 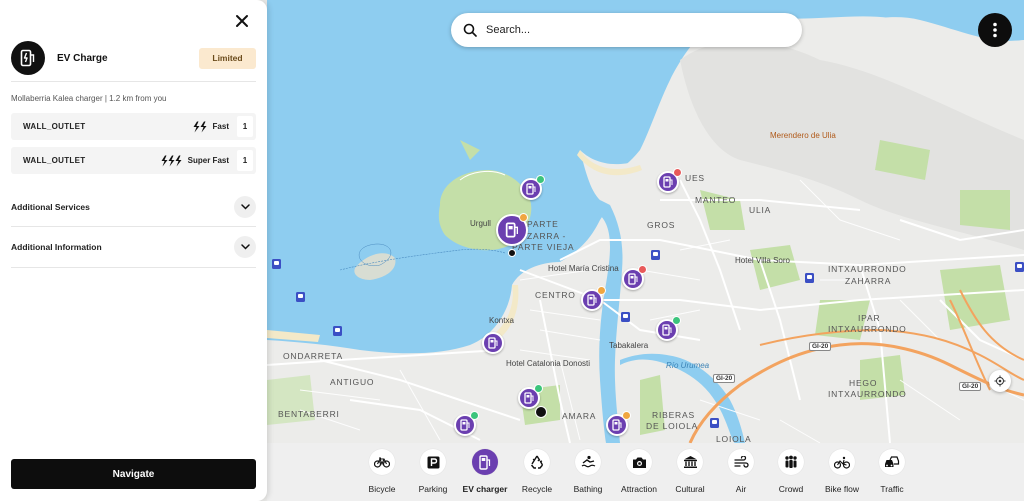 I want to click on category-label: Traffic, so click(x=892, y=489).